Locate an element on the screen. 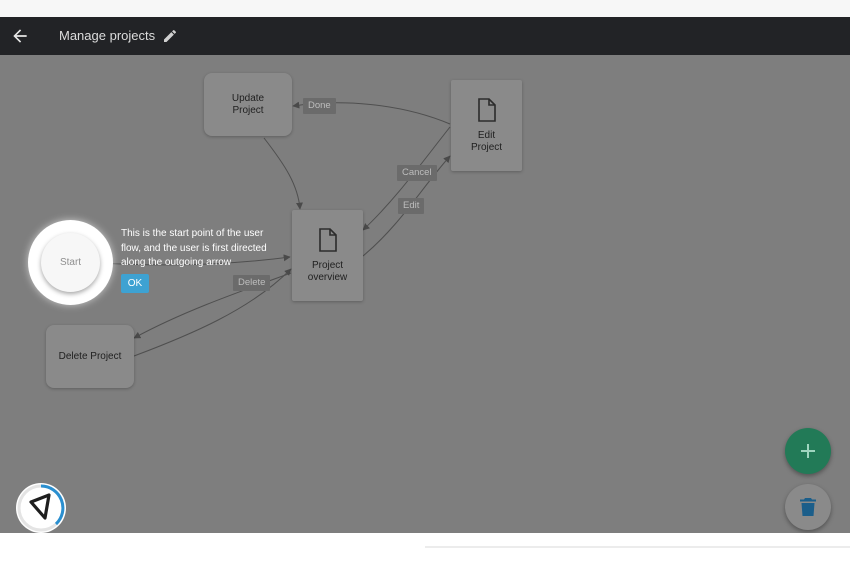  add-button is located at coordinates (808, 451).